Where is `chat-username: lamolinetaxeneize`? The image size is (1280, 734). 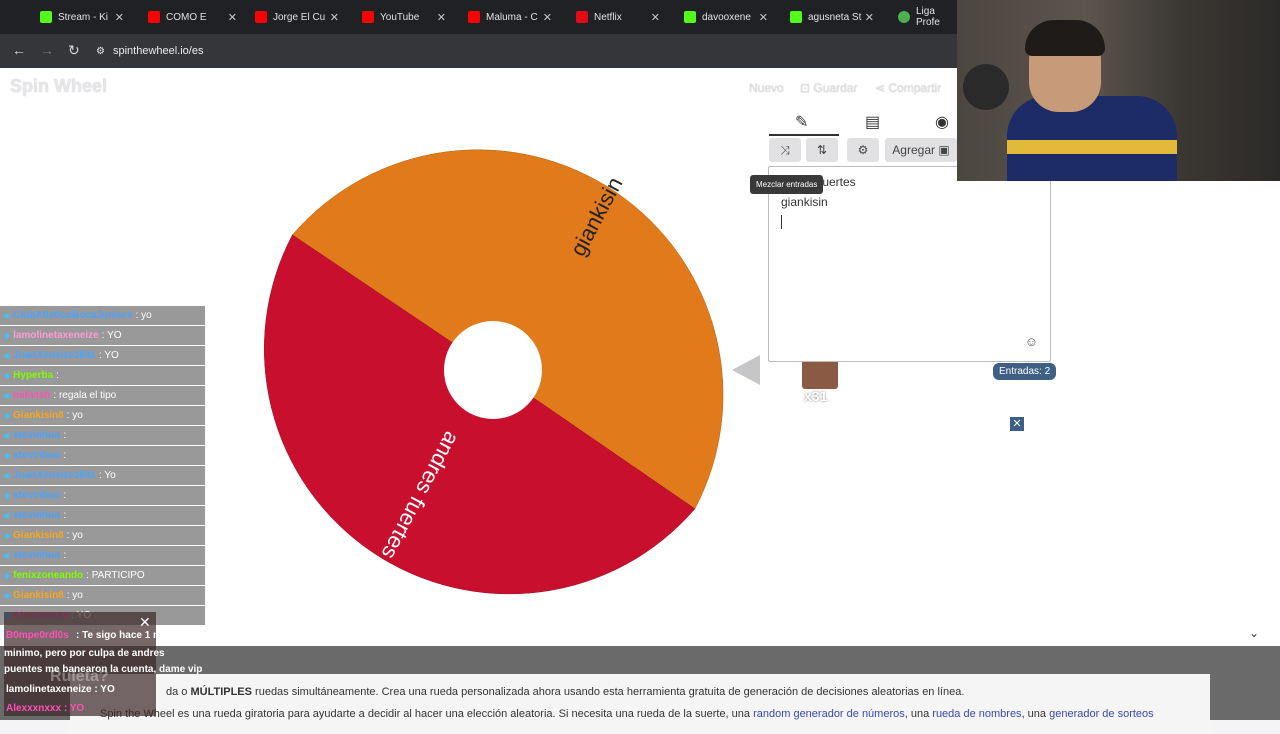 chat-username: lamolinetaxeneize is located at coordinates (56, 335).